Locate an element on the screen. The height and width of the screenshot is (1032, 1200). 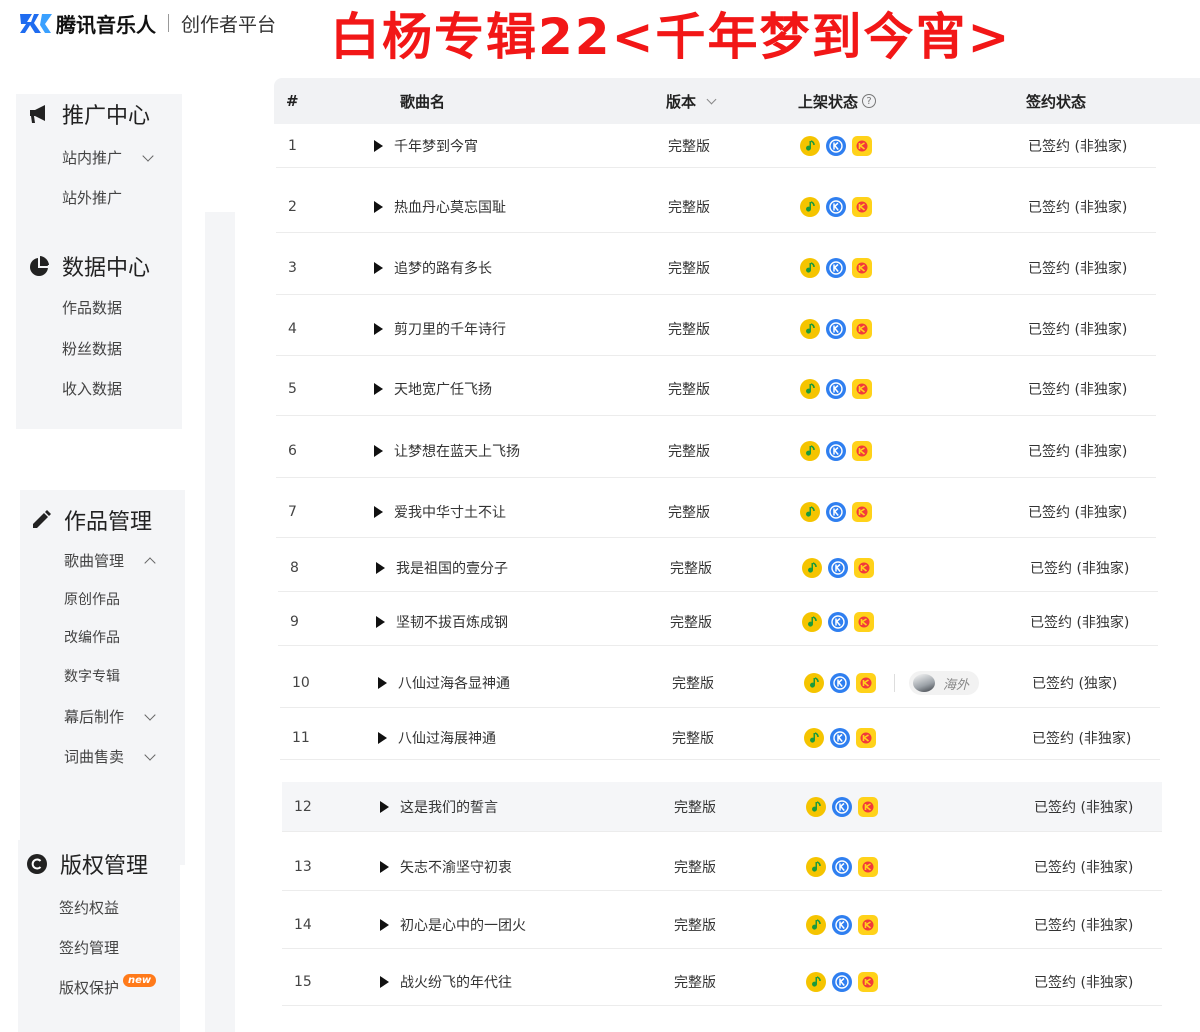
song-name-cell: 八仙过海各显神通 is located at coordinates (444, 683).